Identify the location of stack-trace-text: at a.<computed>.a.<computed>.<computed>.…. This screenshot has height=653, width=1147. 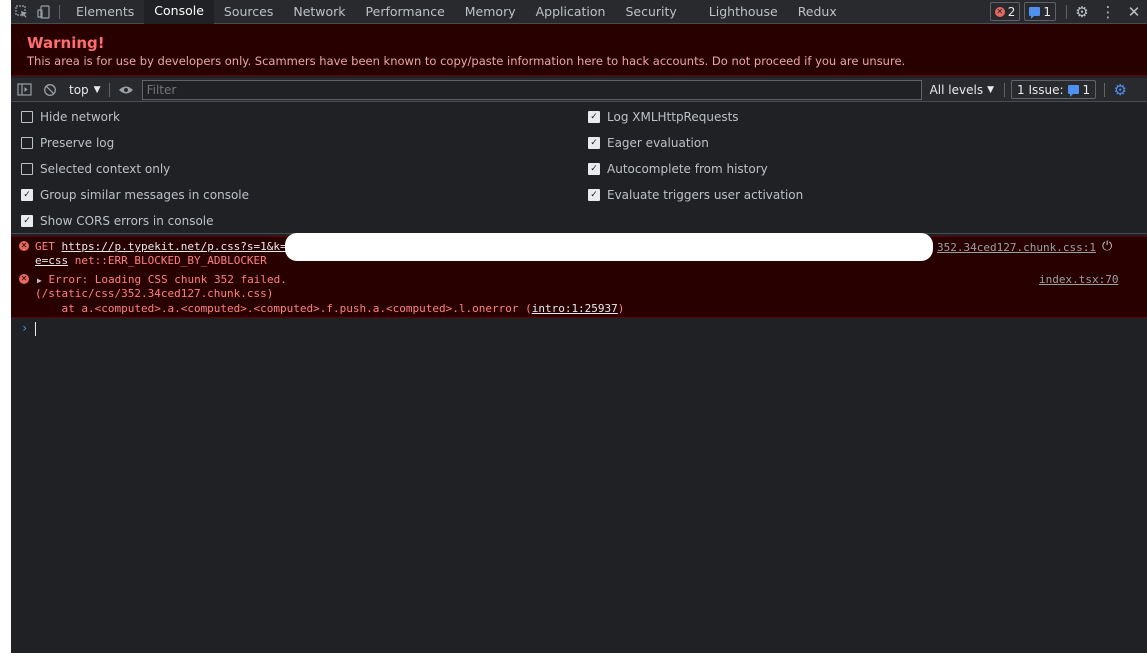
(283, 308).